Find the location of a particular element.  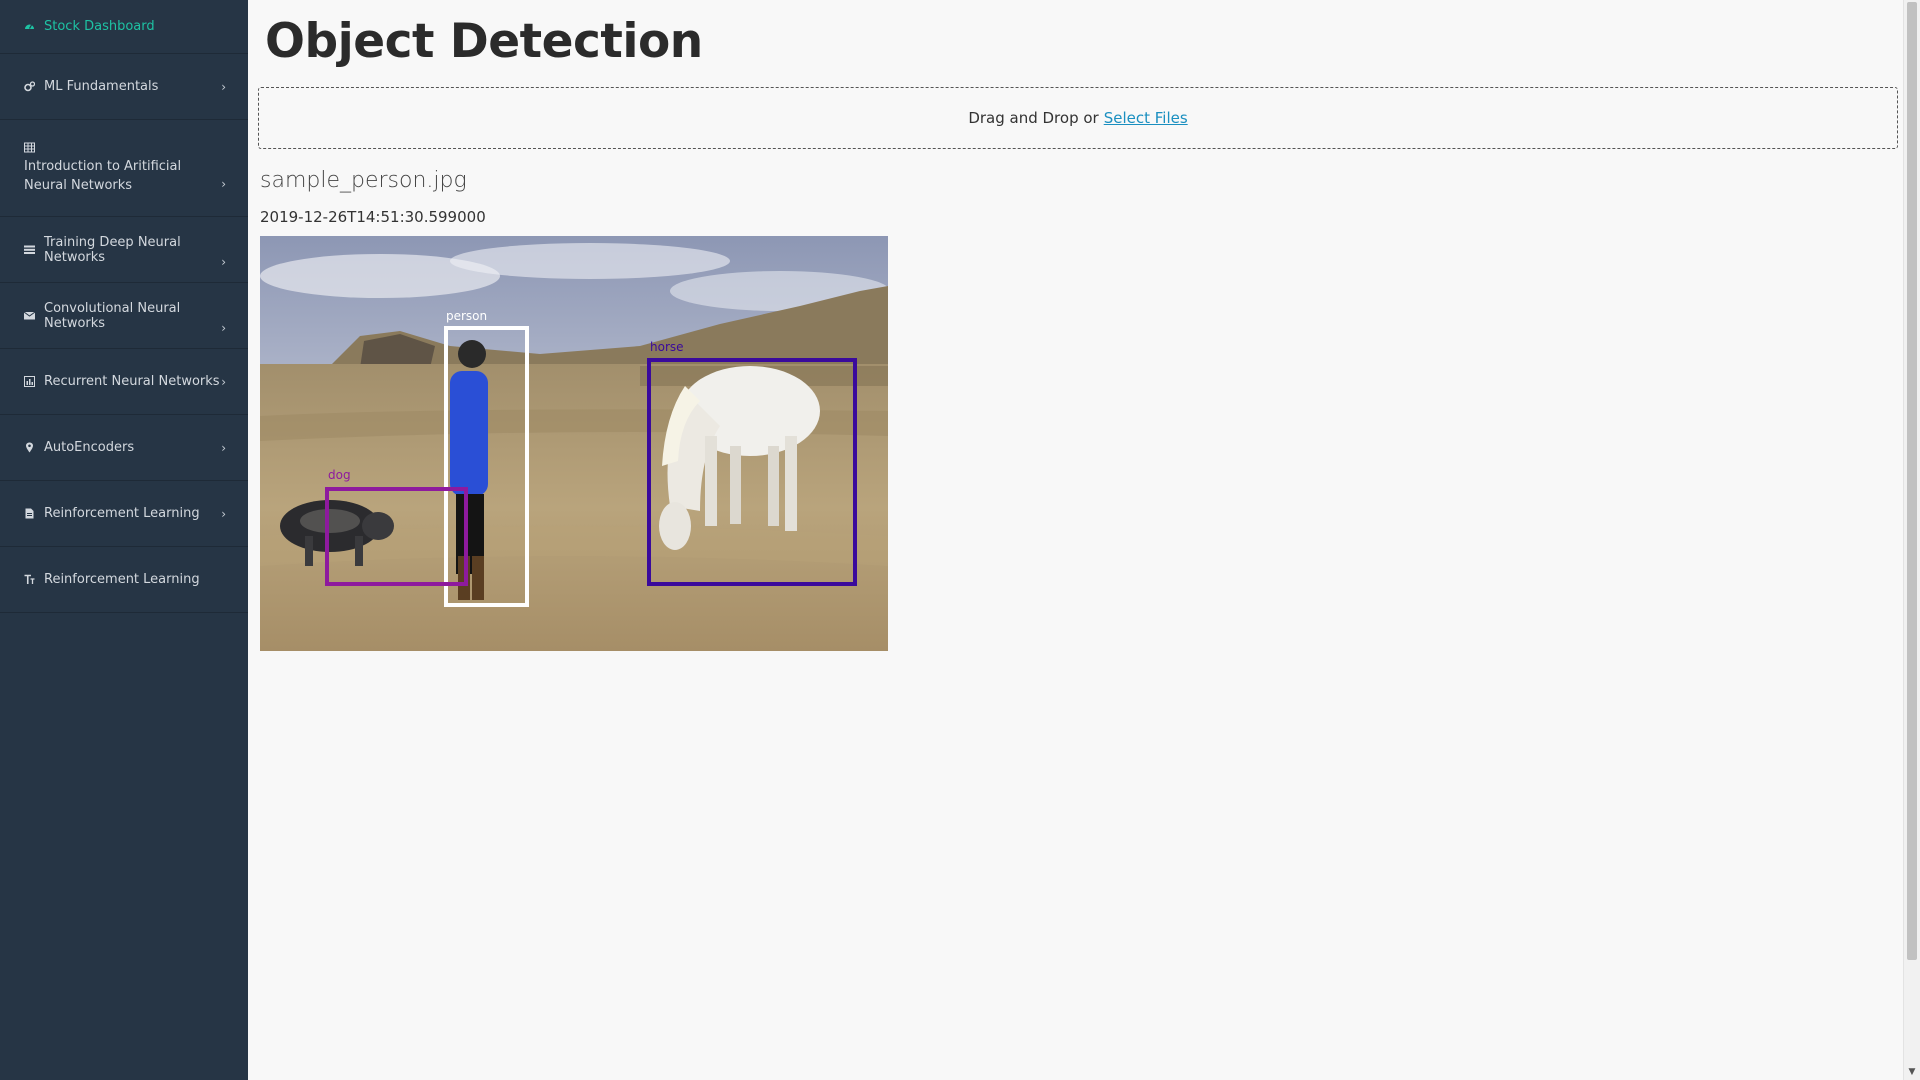

table-icon is located at coordinates (29, 147).